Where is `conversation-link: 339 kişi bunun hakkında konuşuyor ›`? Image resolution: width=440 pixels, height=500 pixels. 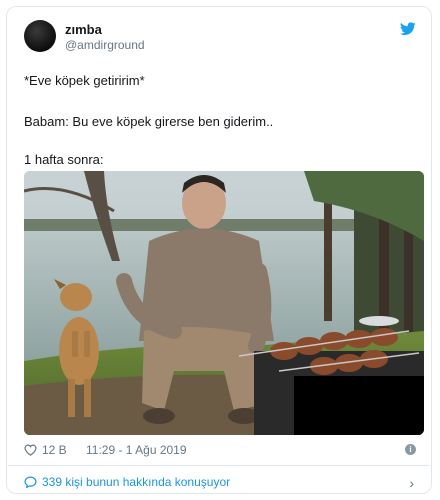
conversation-link: 339 kişi bunun hakkında konuşuyor › is located at coordinates (220, 483).